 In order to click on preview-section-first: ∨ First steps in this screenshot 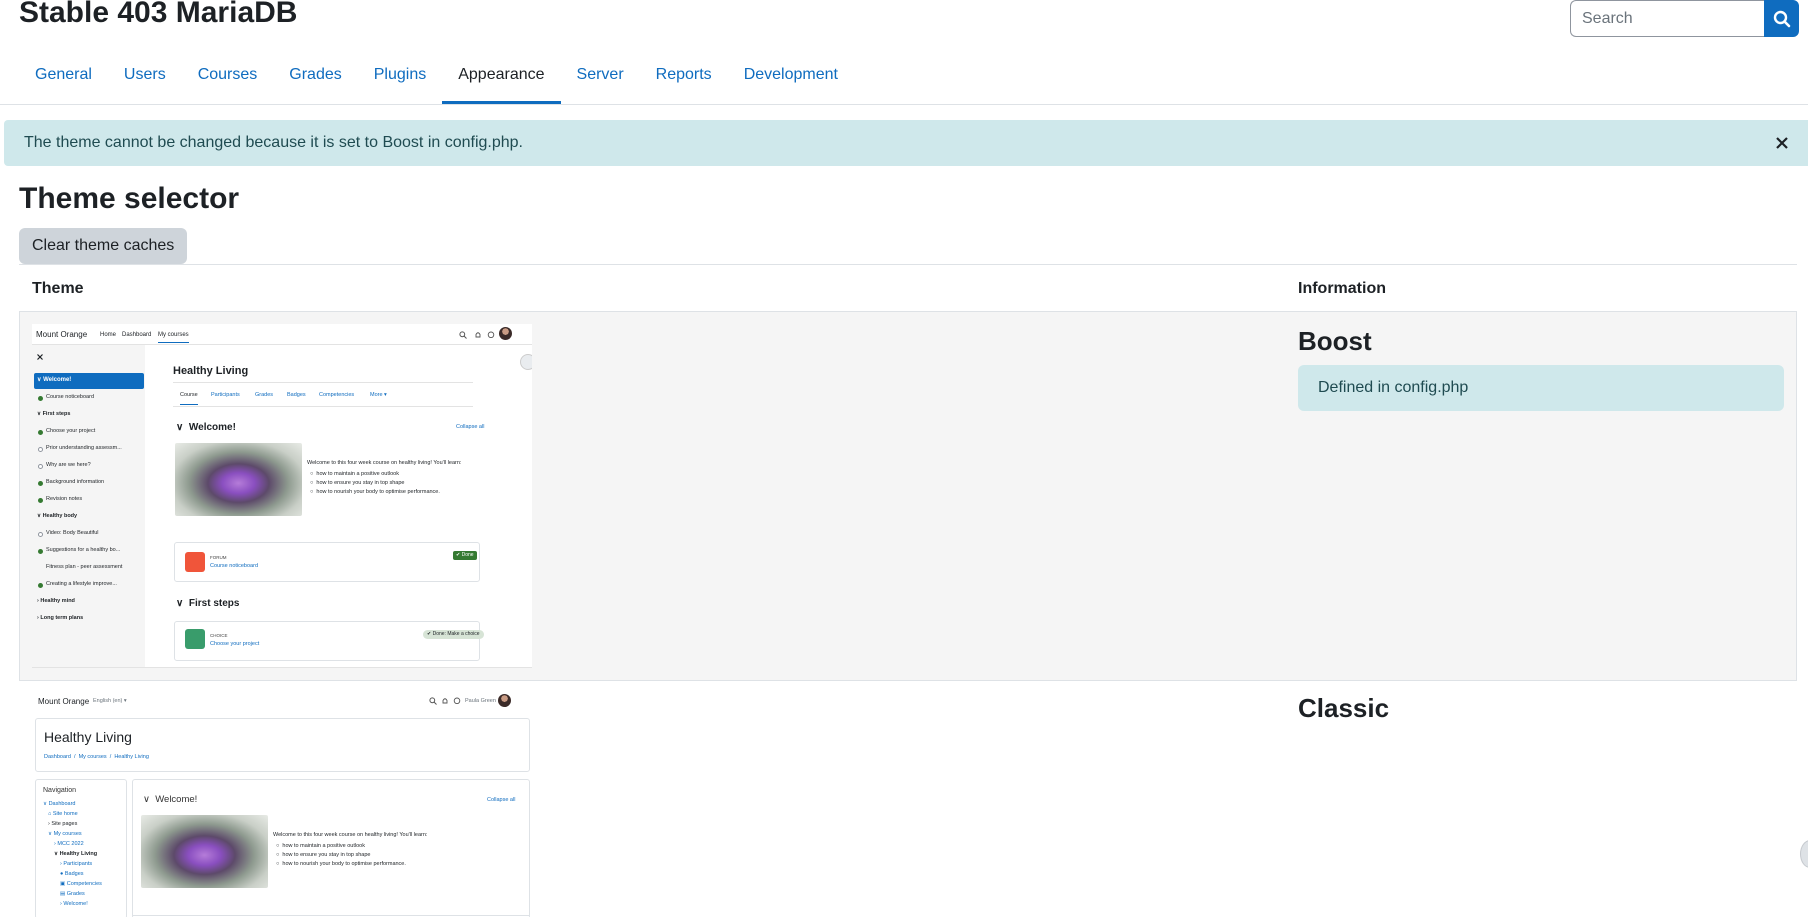, I will do `click(208, 603)`.